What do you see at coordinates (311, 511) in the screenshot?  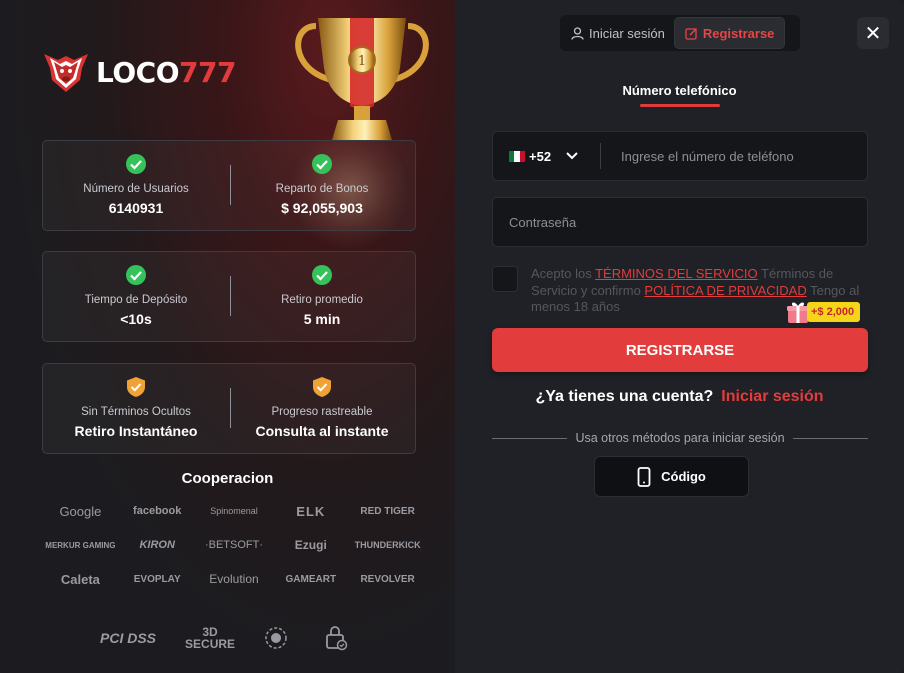 I see `partner-logo-elk: ELK` at bounding box center [311, 511].